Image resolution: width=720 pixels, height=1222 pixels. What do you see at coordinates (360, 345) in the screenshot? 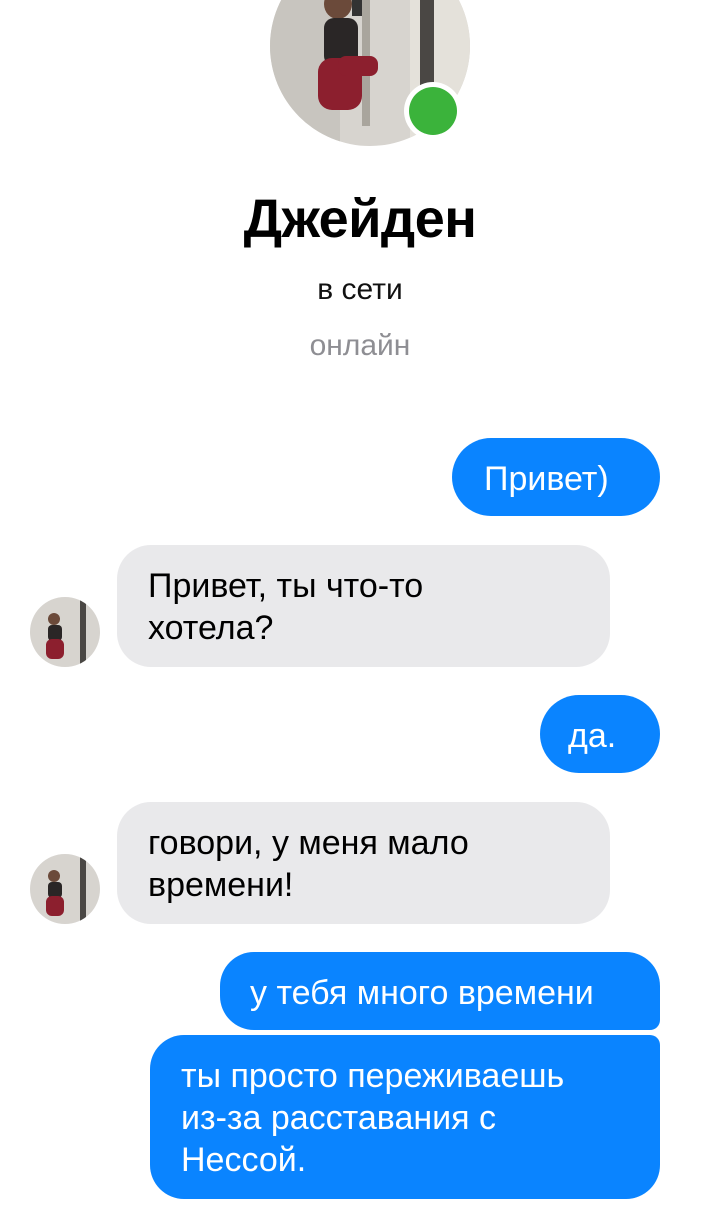
I see `contact-sub-status: онлайн` at bounding box center [360, 345].